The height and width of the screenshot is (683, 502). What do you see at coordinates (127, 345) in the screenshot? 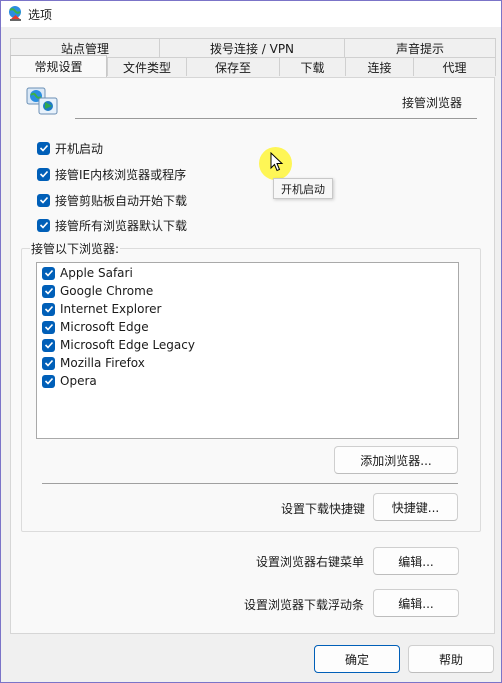
I see `browser-name: Microsoft Edge Legacy` at bounding box center [127, 345].